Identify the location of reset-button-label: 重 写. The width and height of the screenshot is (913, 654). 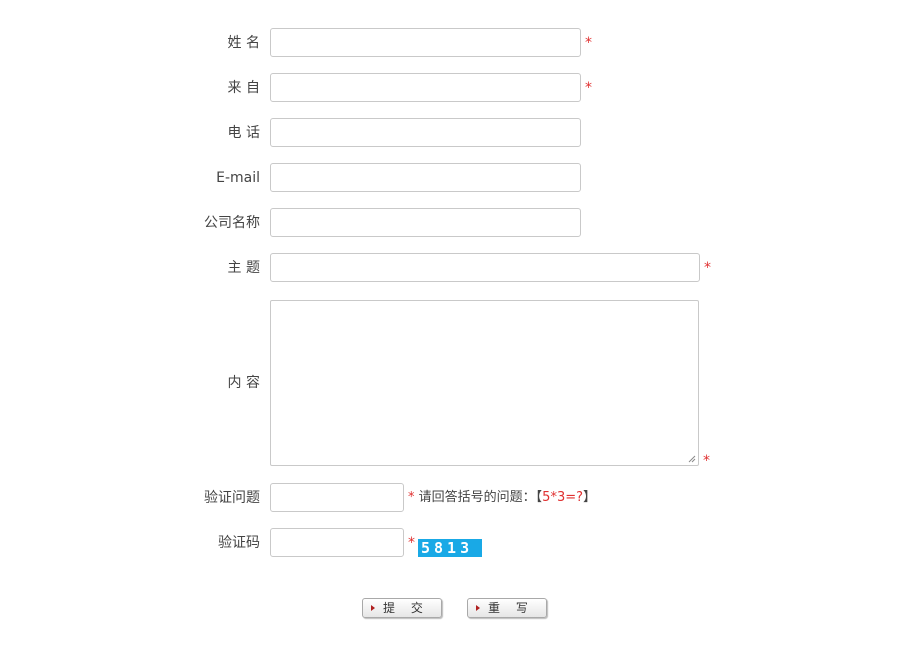
(511, 608).